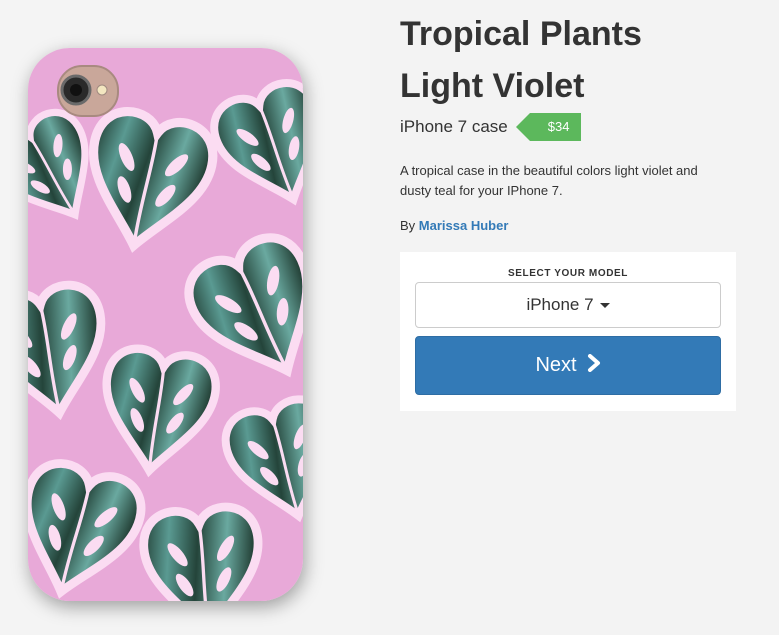  Describe the element at coordinates (568, 273) in the screenshot. I see `select-model-label: SELECT YOUR MODEL` at that location.